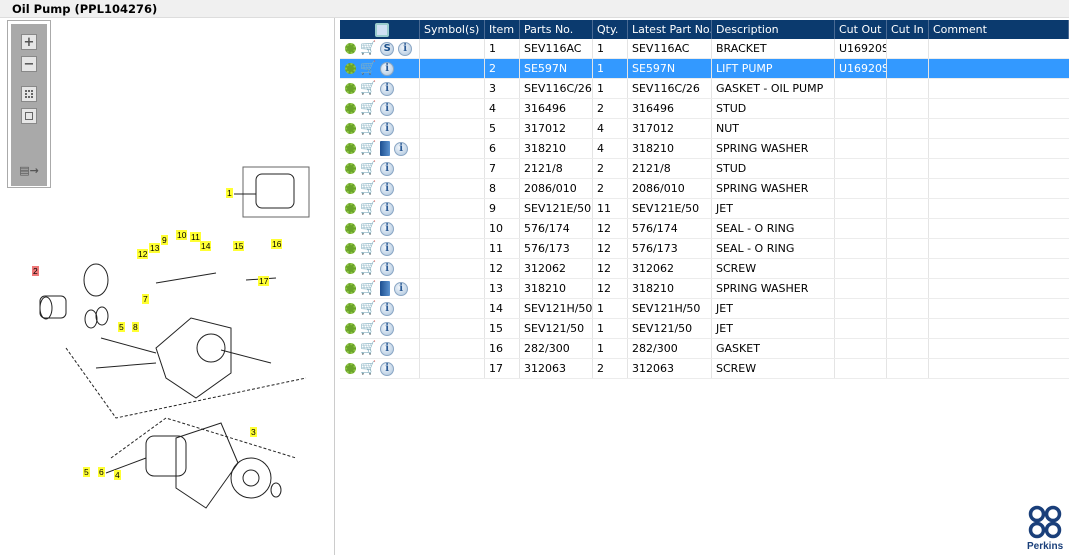 The image size is (1069, 555). I want to click on col-qty: Qty., so click(610, 29).